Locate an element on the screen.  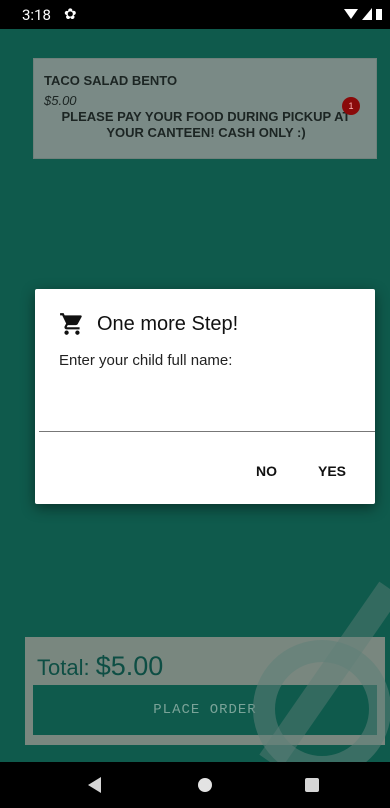
home-icon is located at coordinates (205, 785).